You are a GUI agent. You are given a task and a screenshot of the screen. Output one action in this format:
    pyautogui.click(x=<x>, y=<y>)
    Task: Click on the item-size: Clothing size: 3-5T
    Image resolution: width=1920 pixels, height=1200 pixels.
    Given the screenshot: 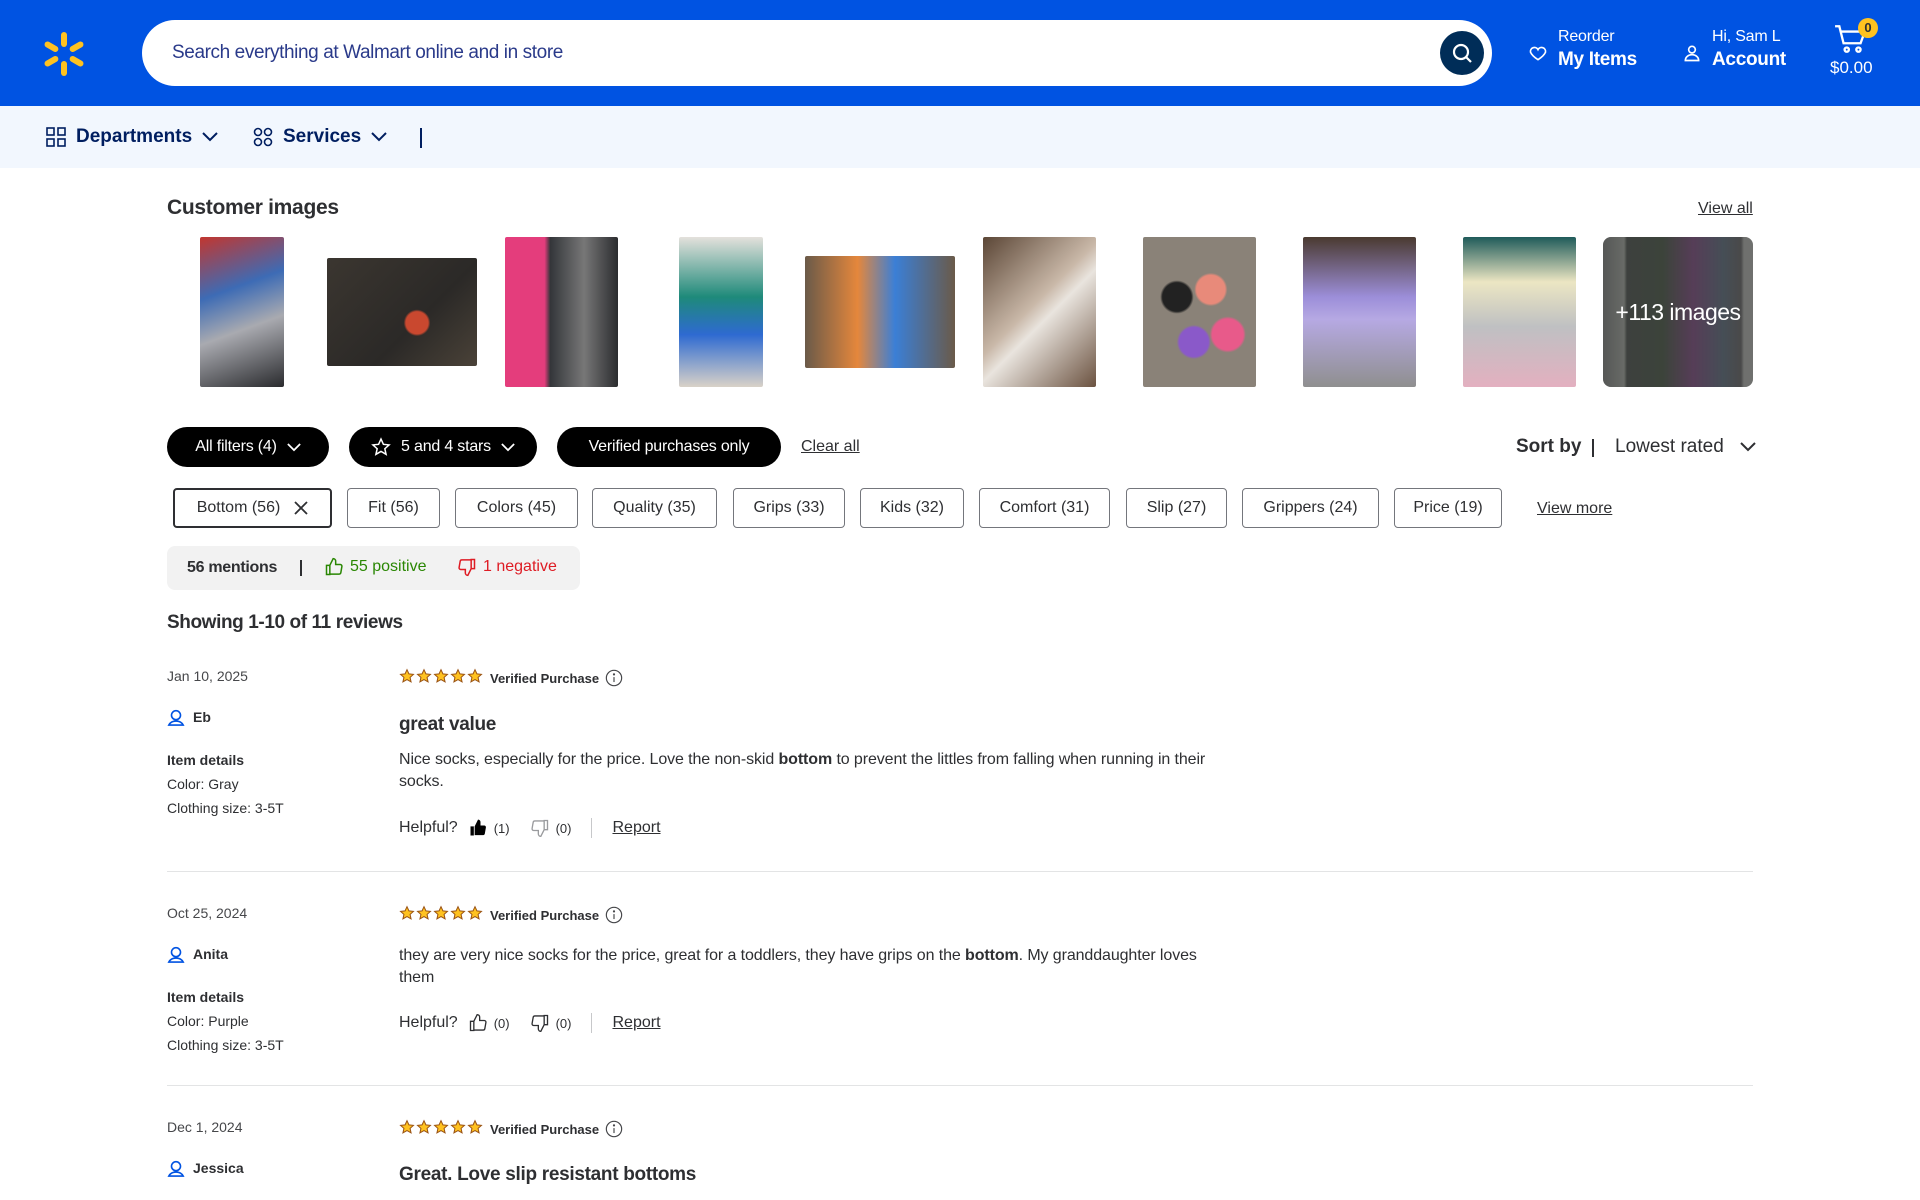 What is the action you would take?
    pyautogui.click(x=225, y=1045)
    